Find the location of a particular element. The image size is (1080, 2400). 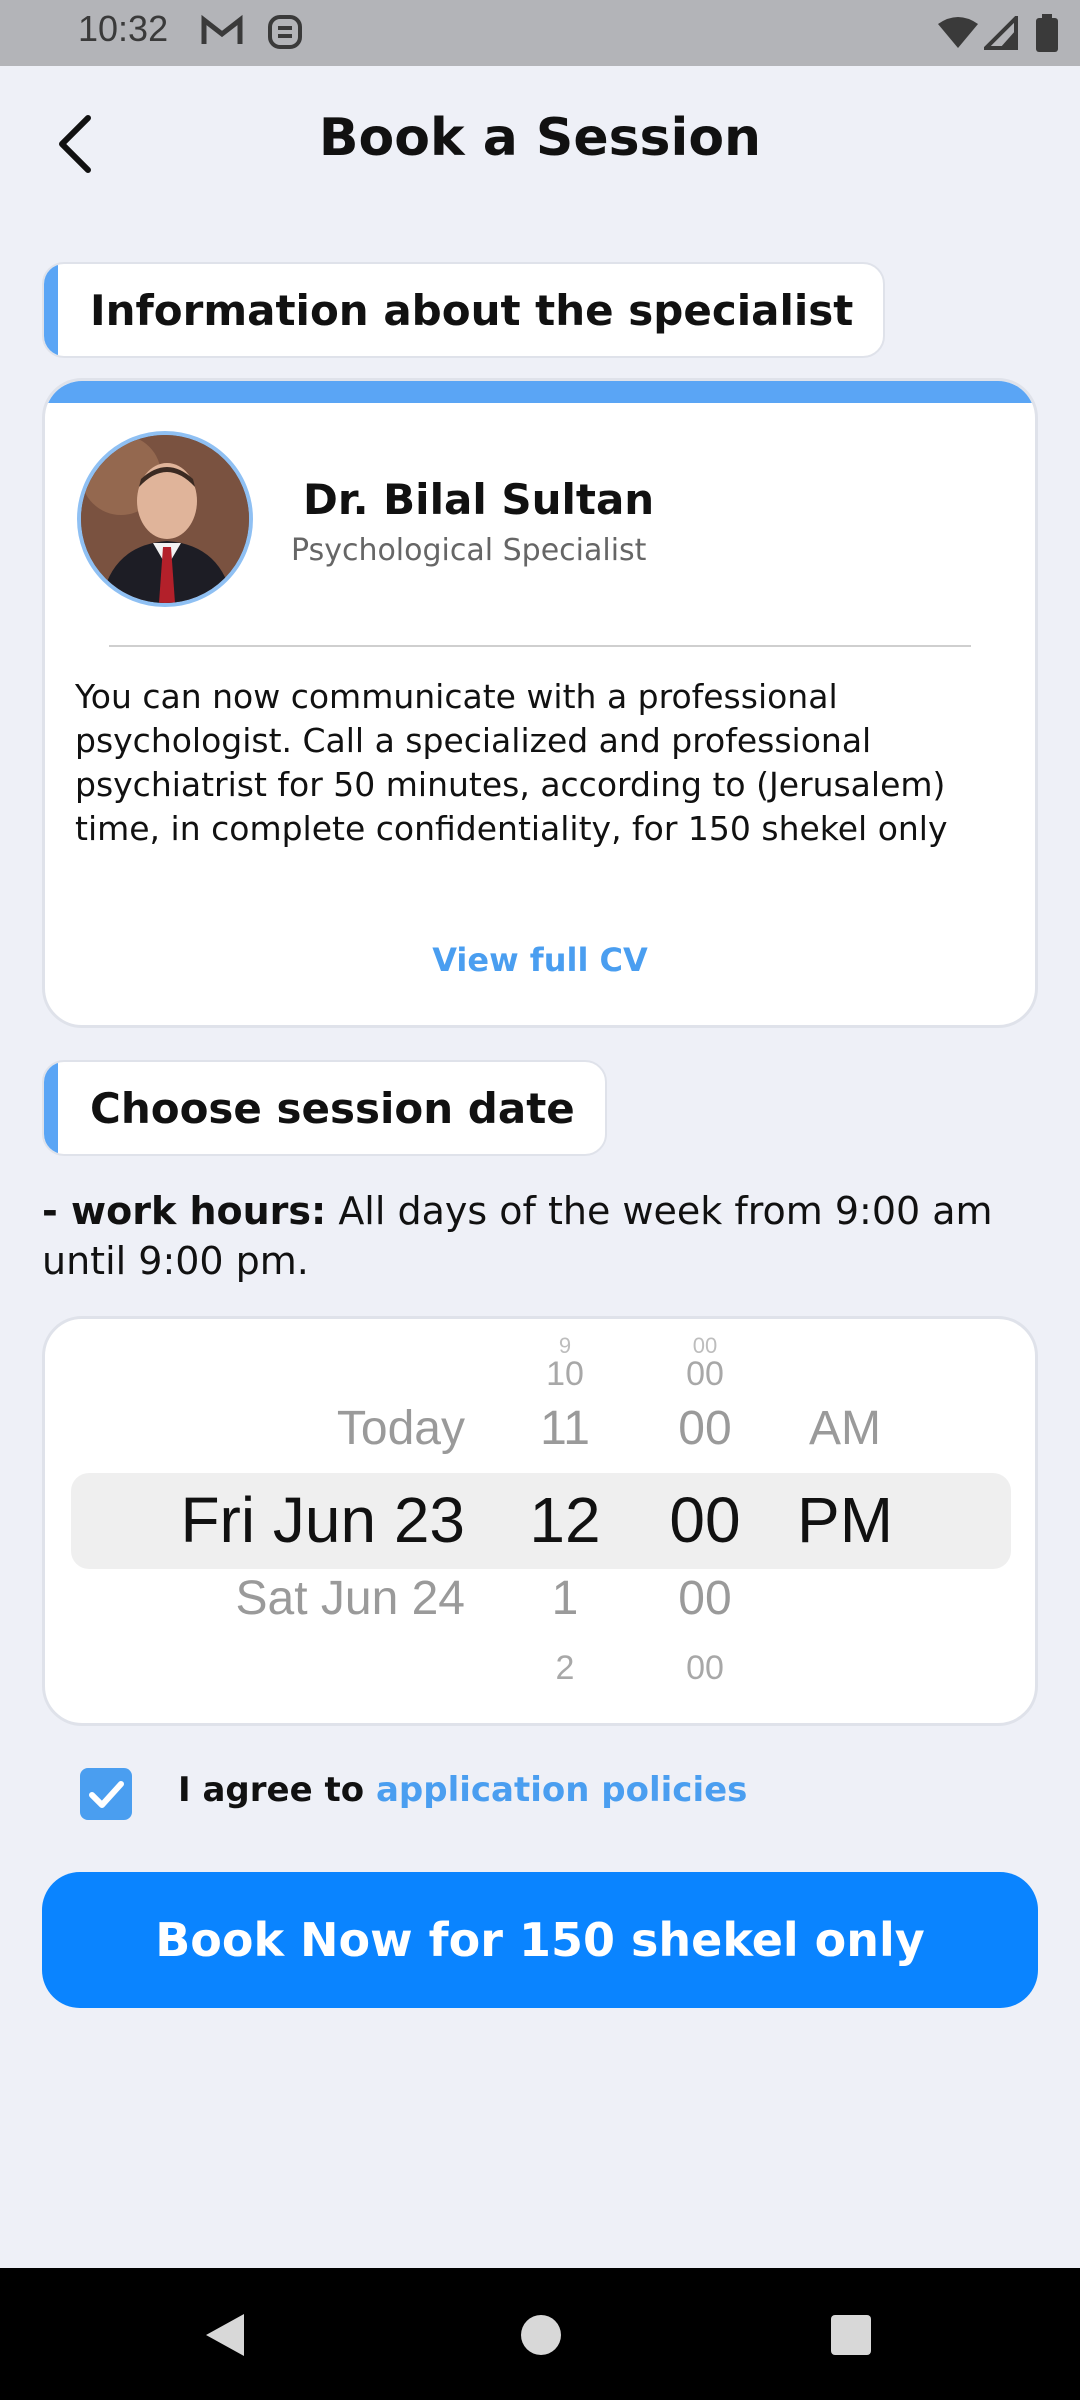

system-nav-bar is located at coordinates (540, 2334).